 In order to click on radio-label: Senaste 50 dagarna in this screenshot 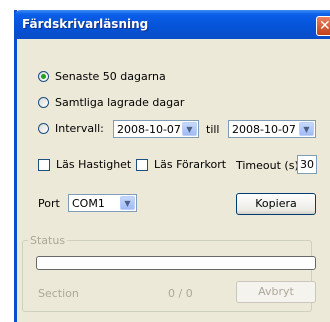, I will do `click(110, 76)`.